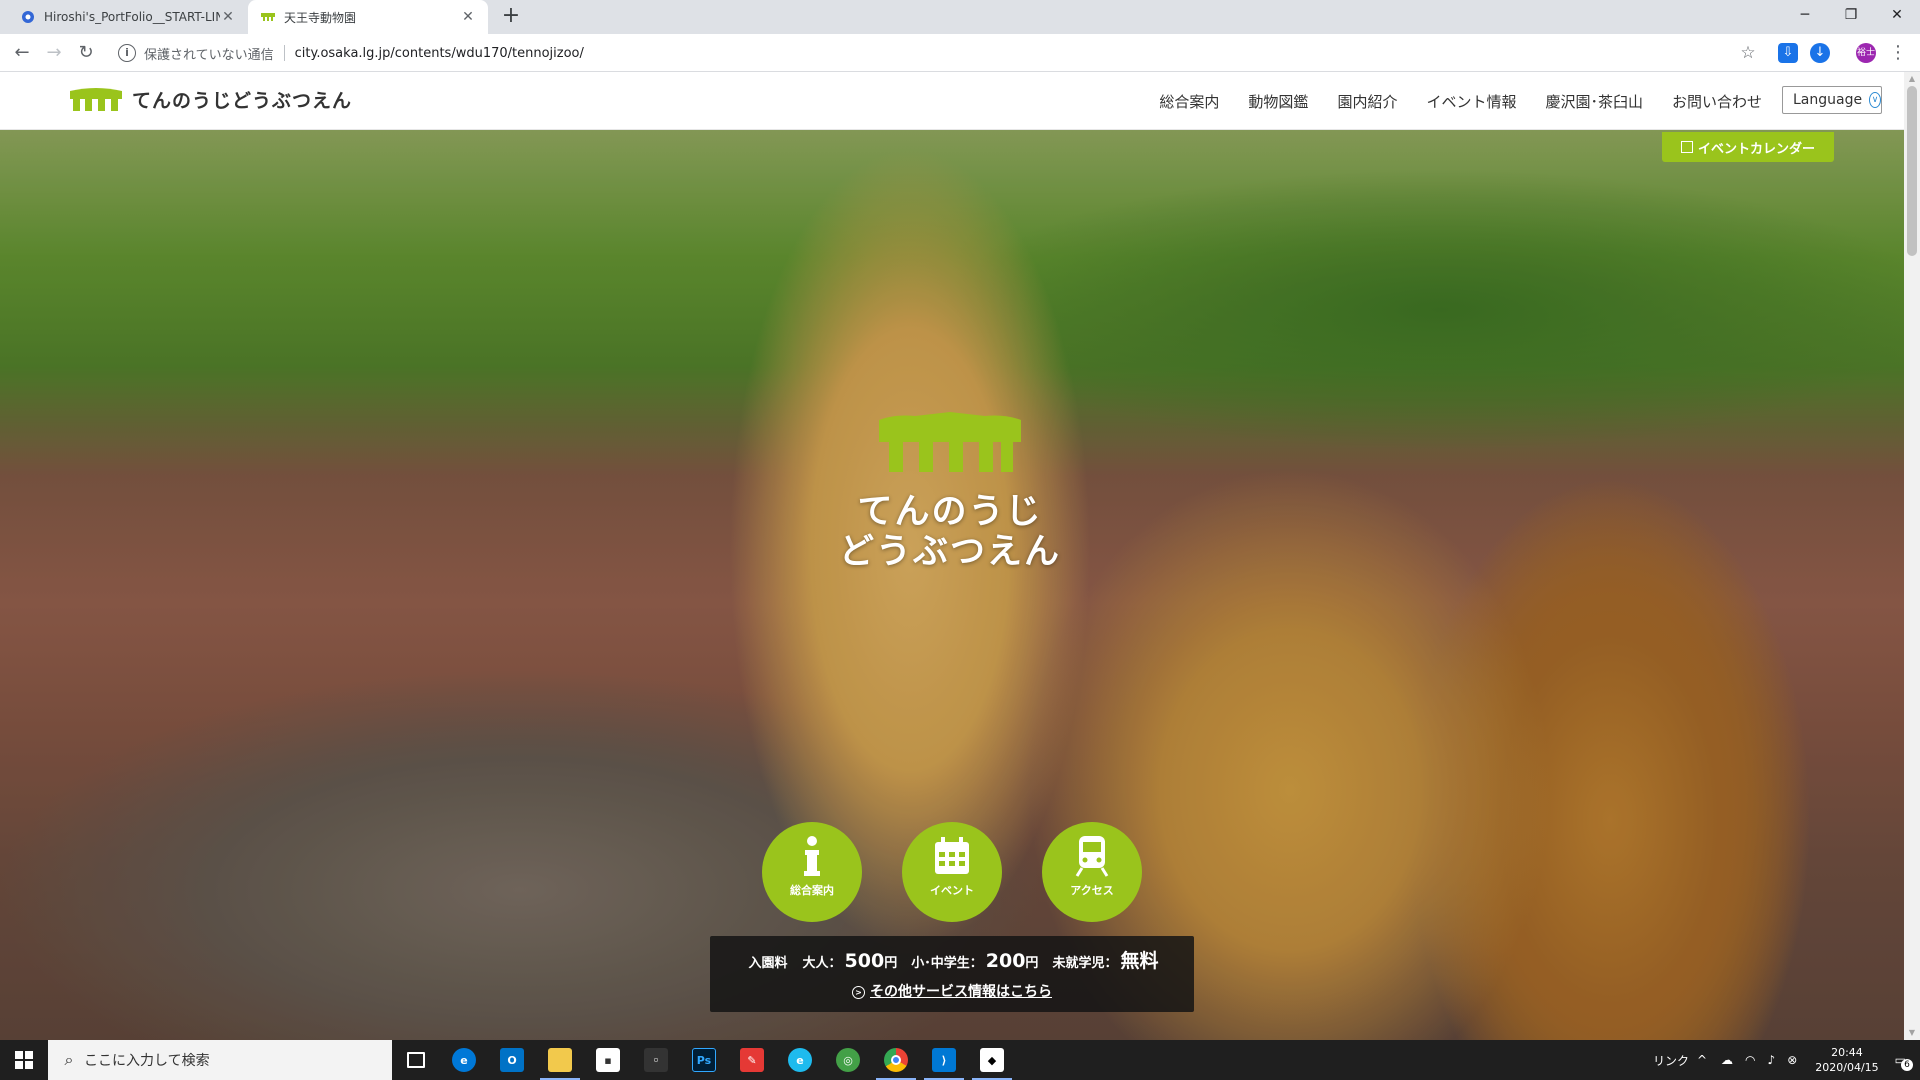  Describe the element at coordinates (864, 961) in the screenshot. I see `adult-price: 500` at that location.